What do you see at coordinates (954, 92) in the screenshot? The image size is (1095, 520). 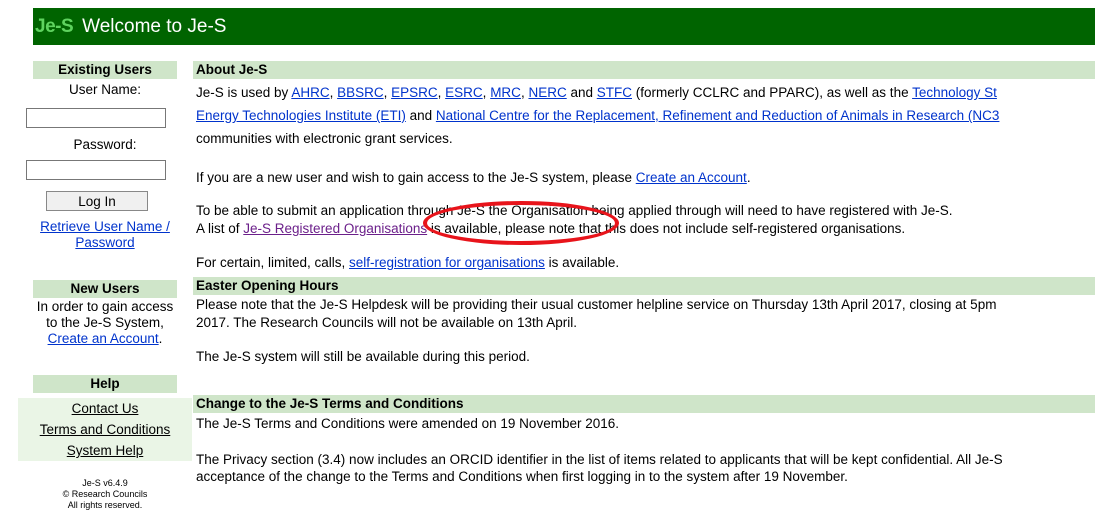 I see `technology-strategy-link: Technology St` at bounding box center [954, 92].